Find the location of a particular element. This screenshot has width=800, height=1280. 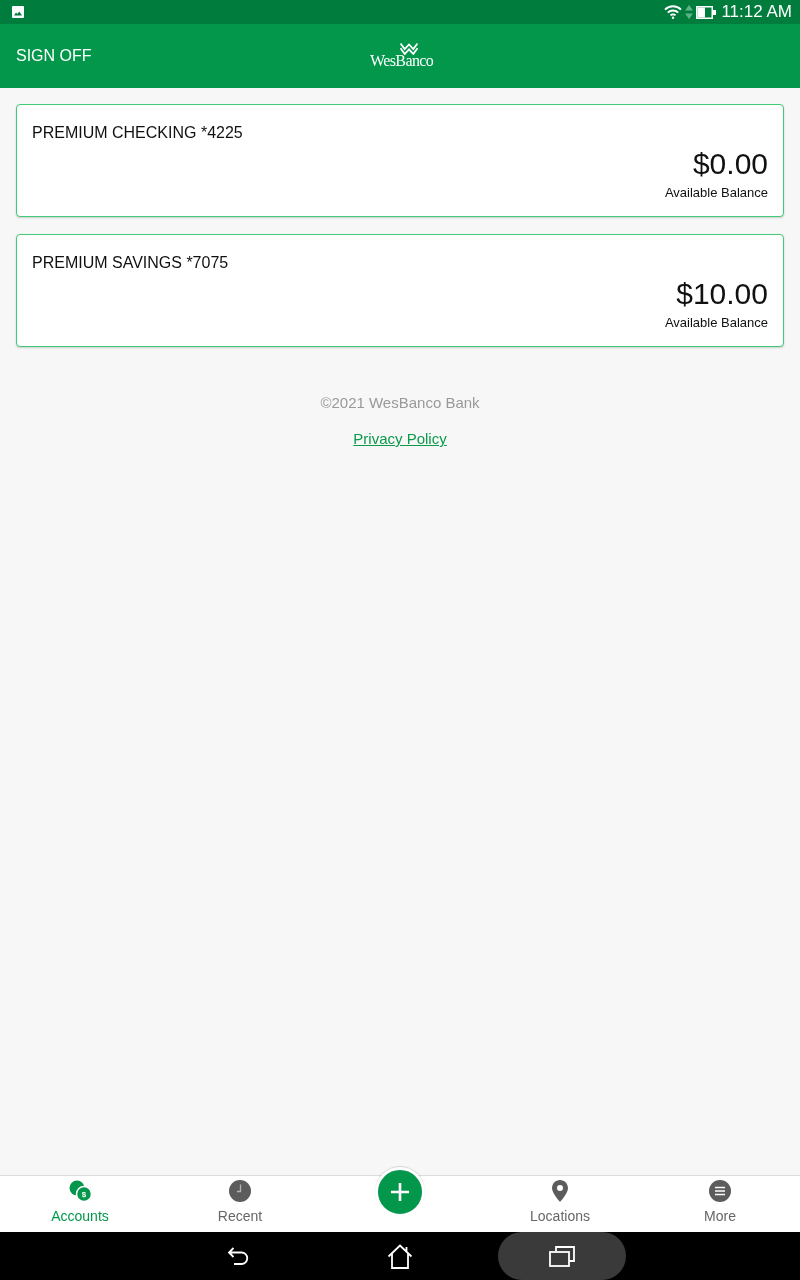

logo-mark-icon is located at coordinates (409, 49).